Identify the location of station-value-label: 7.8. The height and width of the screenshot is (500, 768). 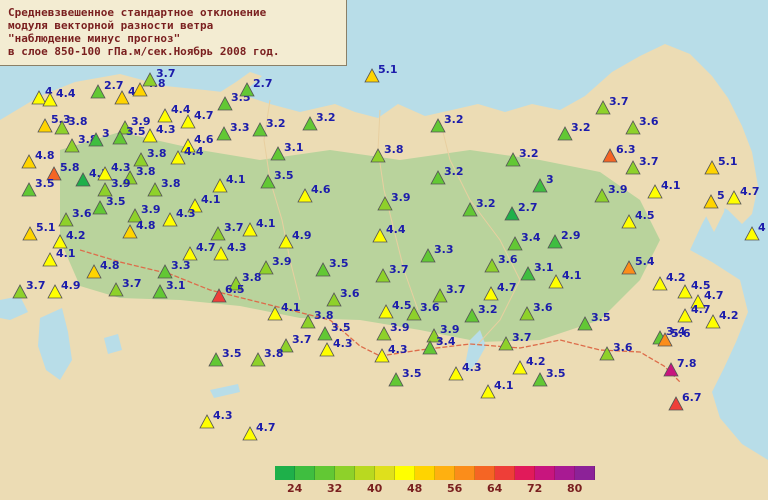
(687, 363).